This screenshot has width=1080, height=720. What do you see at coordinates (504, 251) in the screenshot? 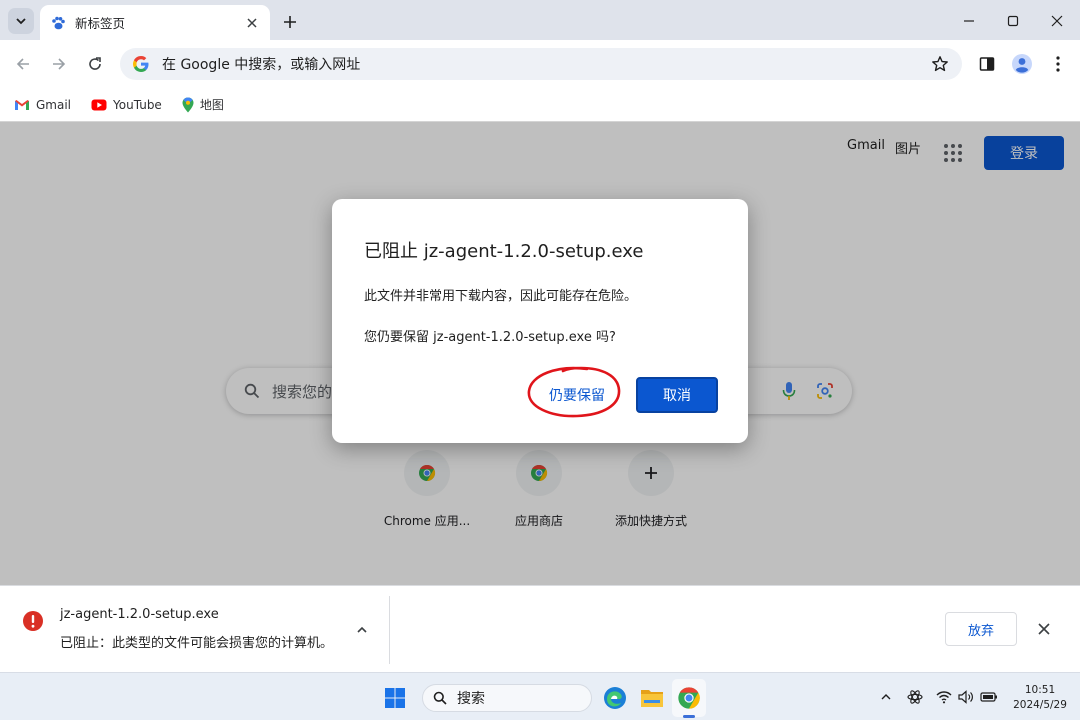
I see `dialog-title: 已阻止 jz-agent-1.2.0-setup.exe` at bounding box center [504, 251].